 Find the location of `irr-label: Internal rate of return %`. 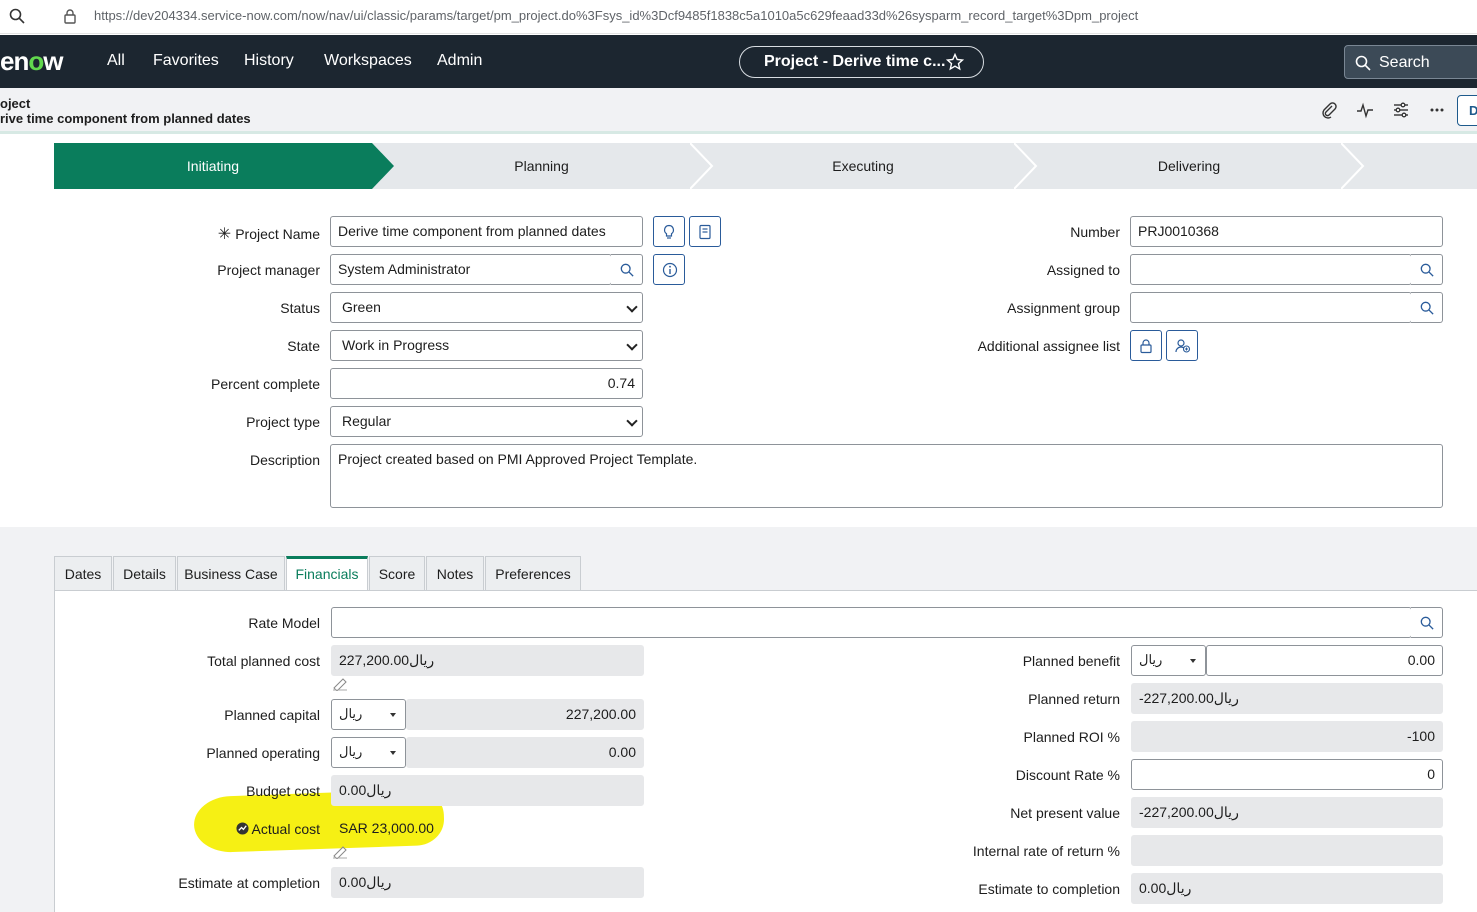

irr-label: Internal rate of return % is located at coordinates (1046, 851).